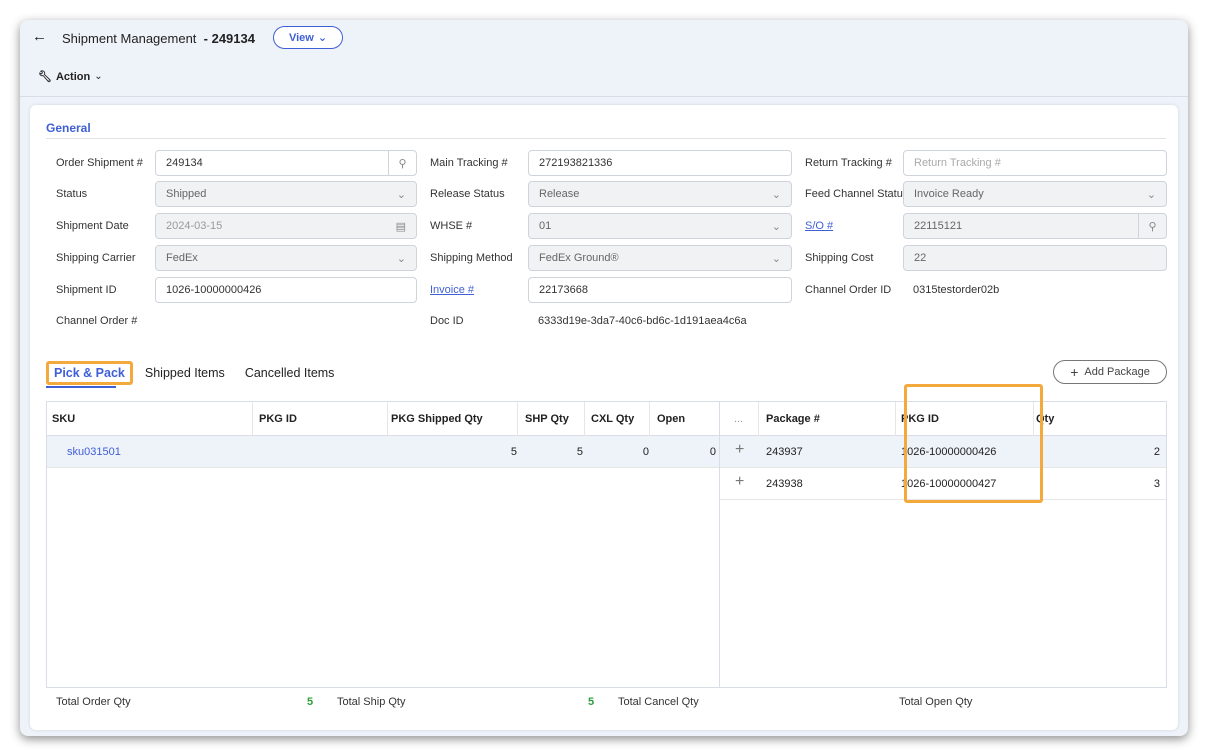  Describe the element at coordinates (660, 226) in the screenshot. I see `whse-select: 01 ⌄` at that location.